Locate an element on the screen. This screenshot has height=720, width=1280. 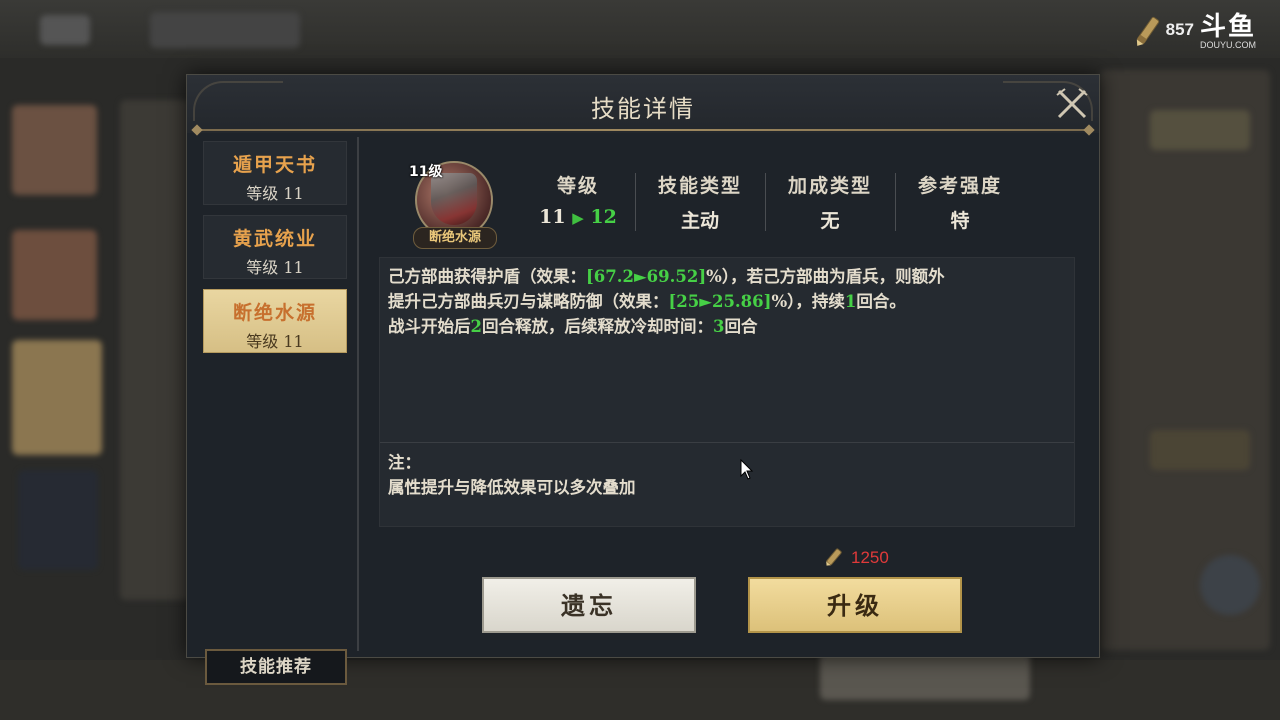
background-bottombar is located at coordinates (640, 690).